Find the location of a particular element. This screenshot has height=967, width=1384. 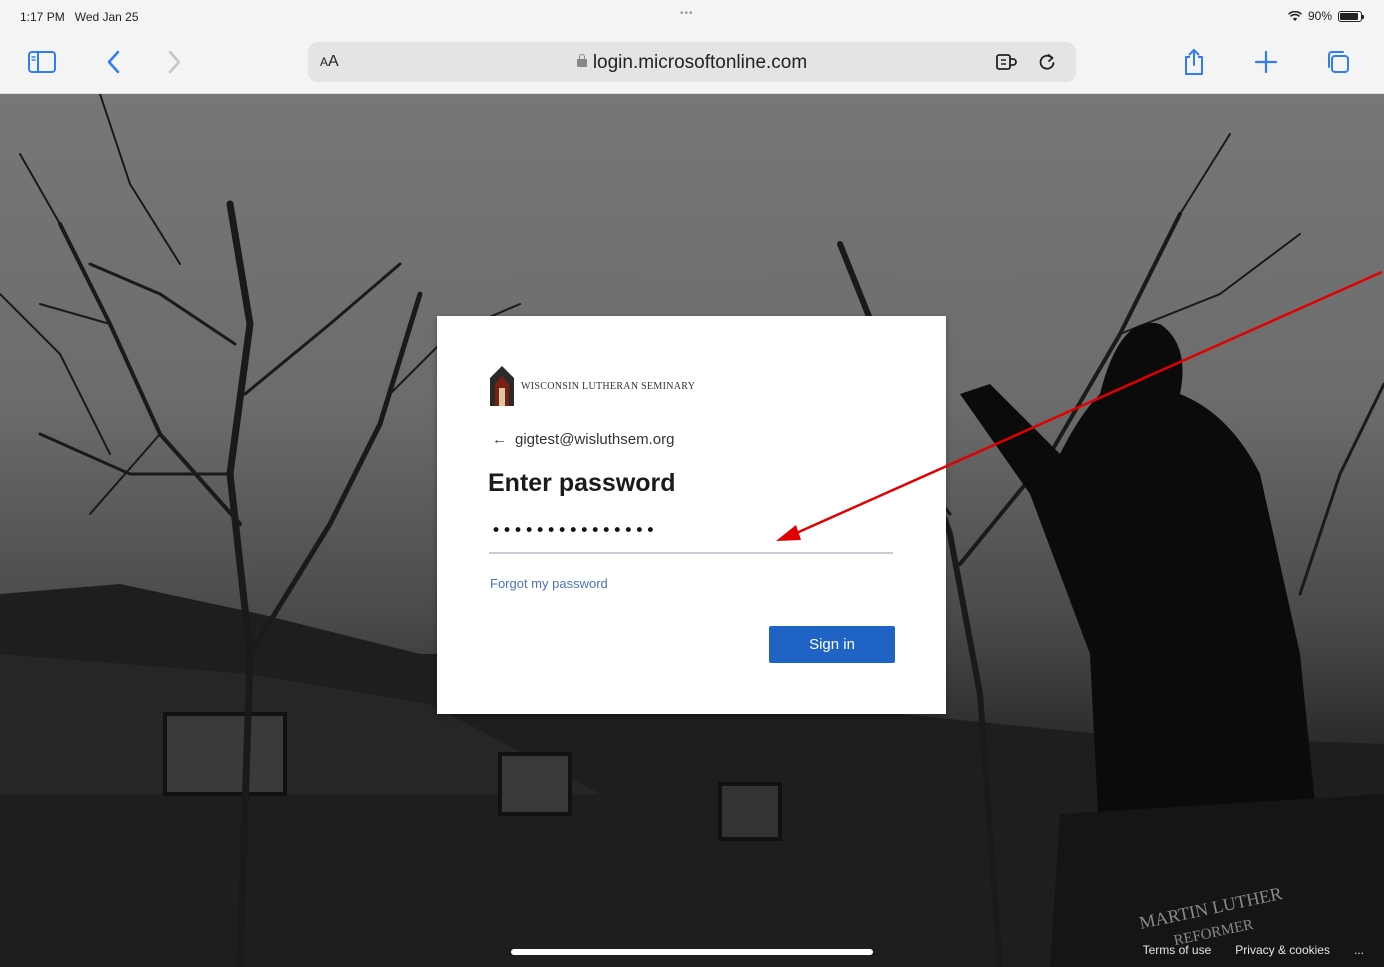

extension-icon is located at coordinates (1007, 62).